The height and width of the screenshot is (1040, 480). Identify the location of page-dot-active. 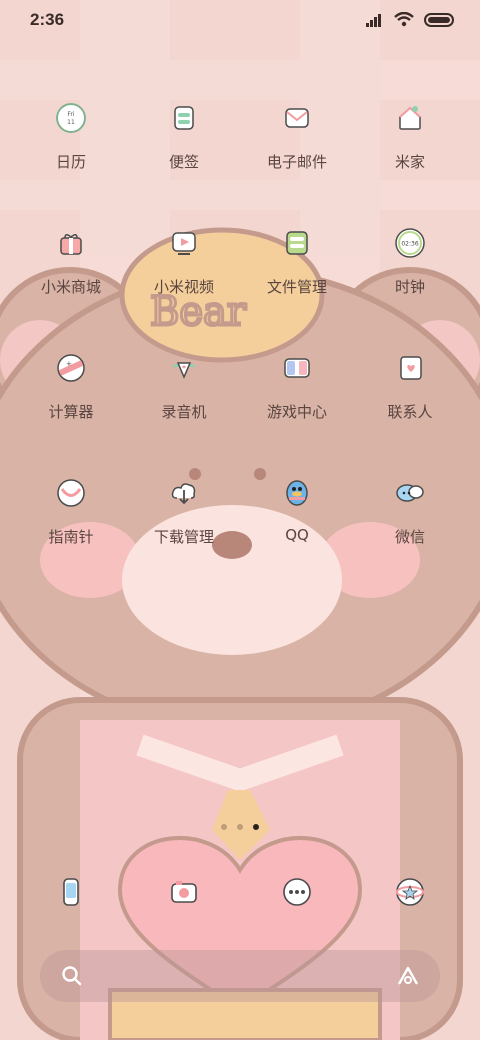
(256, 827).